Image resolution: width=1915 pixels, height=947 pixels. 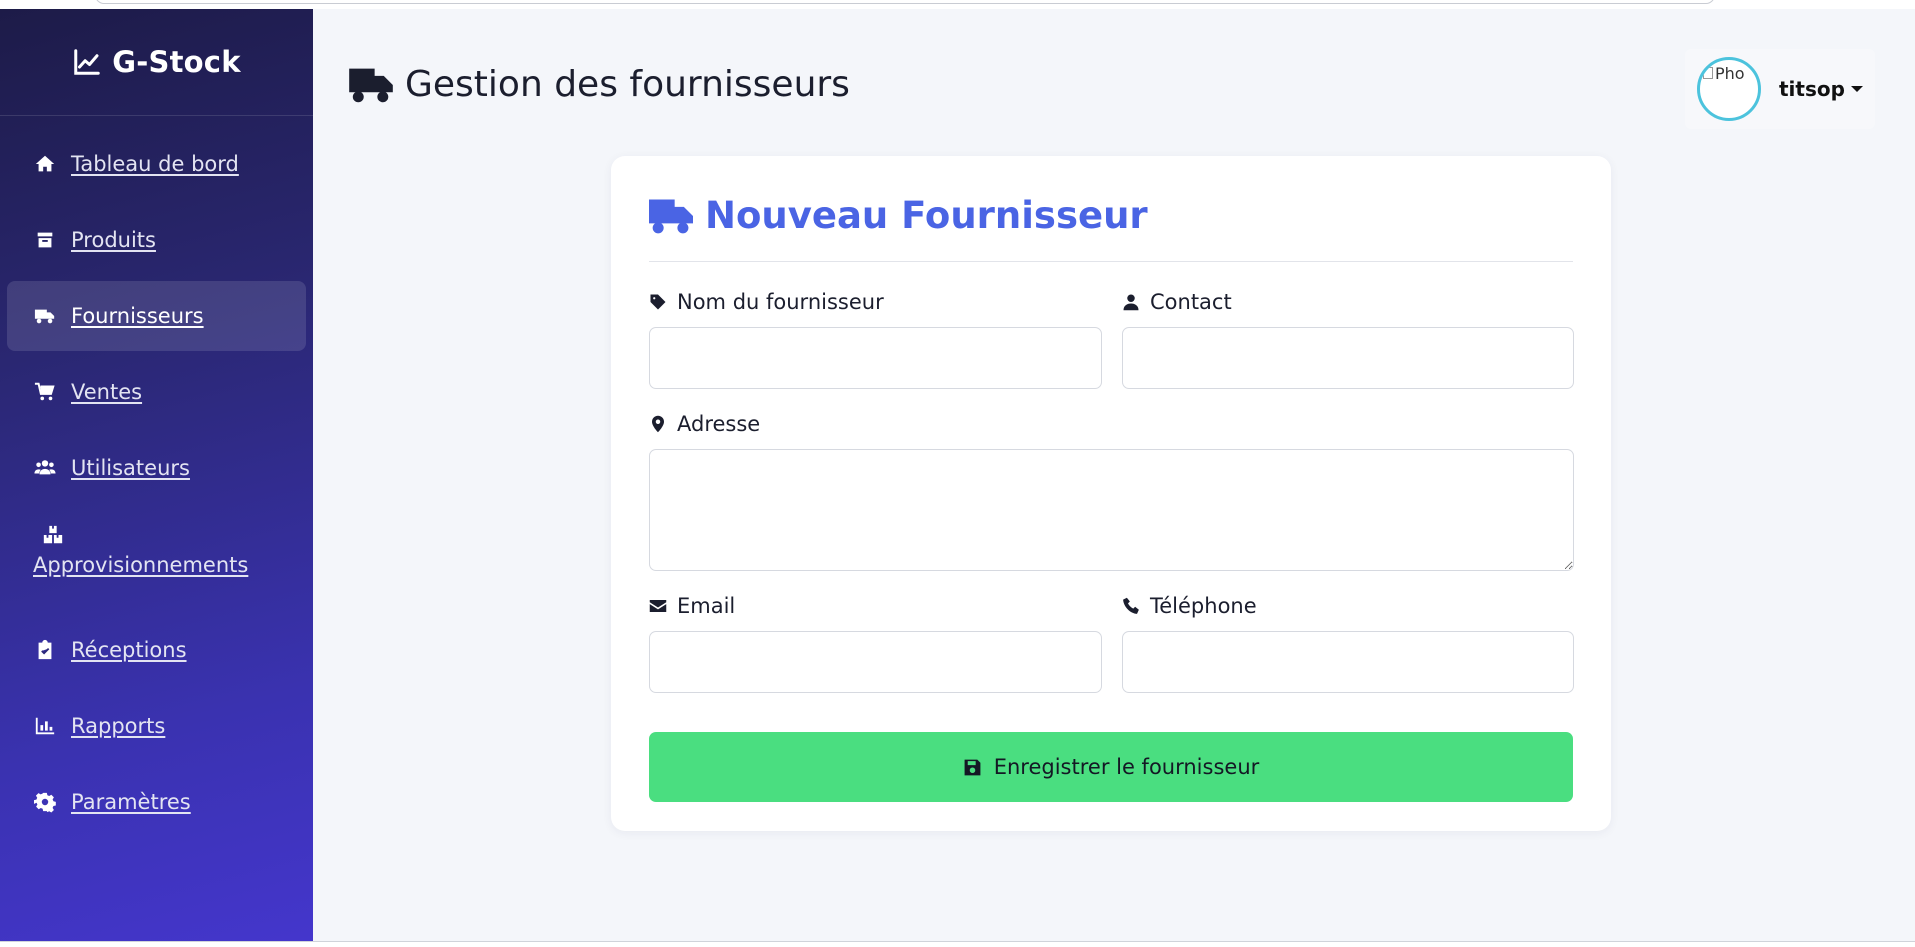 I want to click on save-supplier-label: Enregistrer le fournisseur, so click(x=1126, y=767).